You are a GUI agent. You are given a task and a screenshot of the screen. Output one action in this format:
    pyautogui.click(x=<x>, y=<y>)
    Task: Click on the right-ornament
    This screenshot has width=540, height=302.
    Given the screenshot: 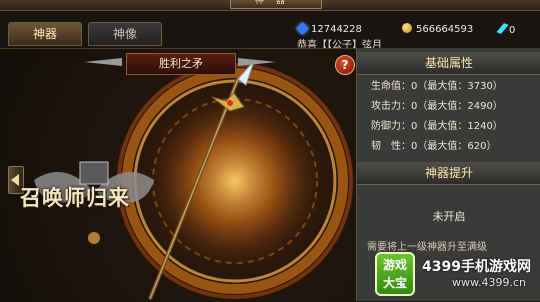 What is the action you would take?
    pyautogui.click(x=257, y=62)
    